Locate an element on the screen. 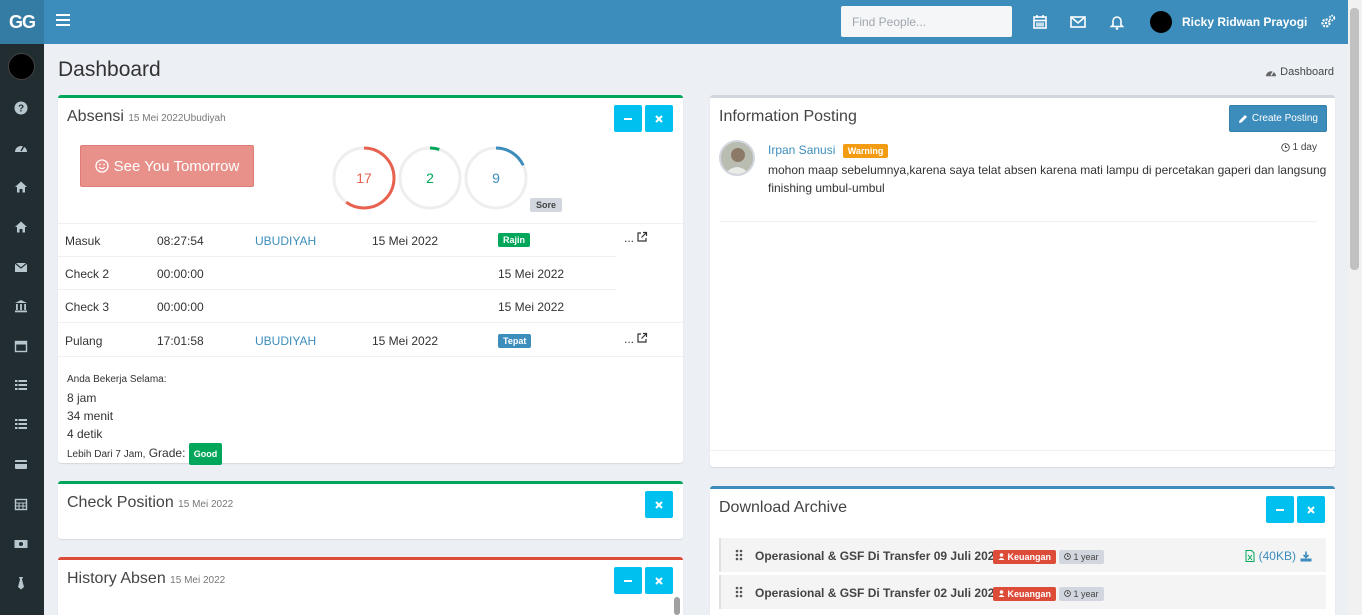 Image resolution: width=1362 pixels, height=615 pixels. gauge-2: 2 is located at coordinates (430, 178).